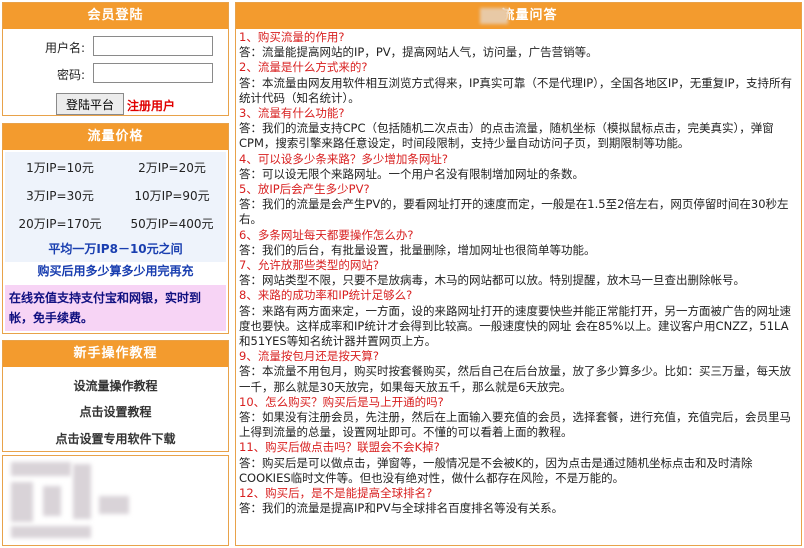  Describe the element at coordinates (172, 168) in the screenshot. I see `price-item: 2万IP=20元` at that location.